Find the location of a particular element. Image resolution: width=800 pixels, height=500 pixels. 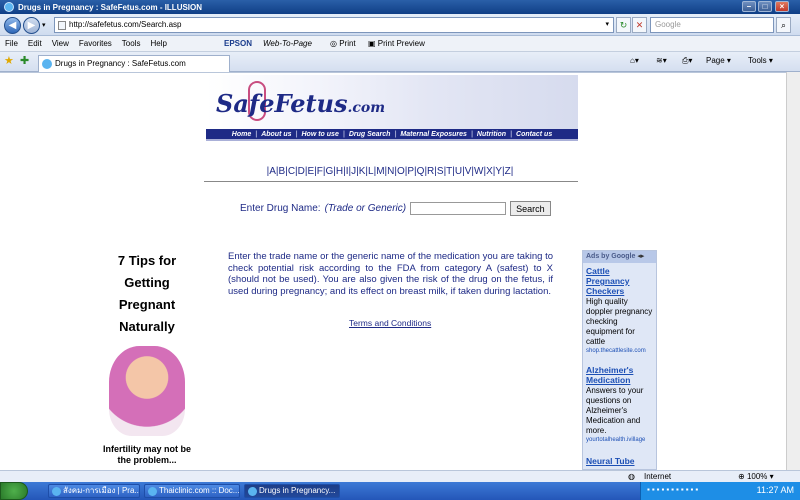

tab-safefetus: Drugs in Pregnancy : SafeFetus.com is located at coordinates (134, 63).